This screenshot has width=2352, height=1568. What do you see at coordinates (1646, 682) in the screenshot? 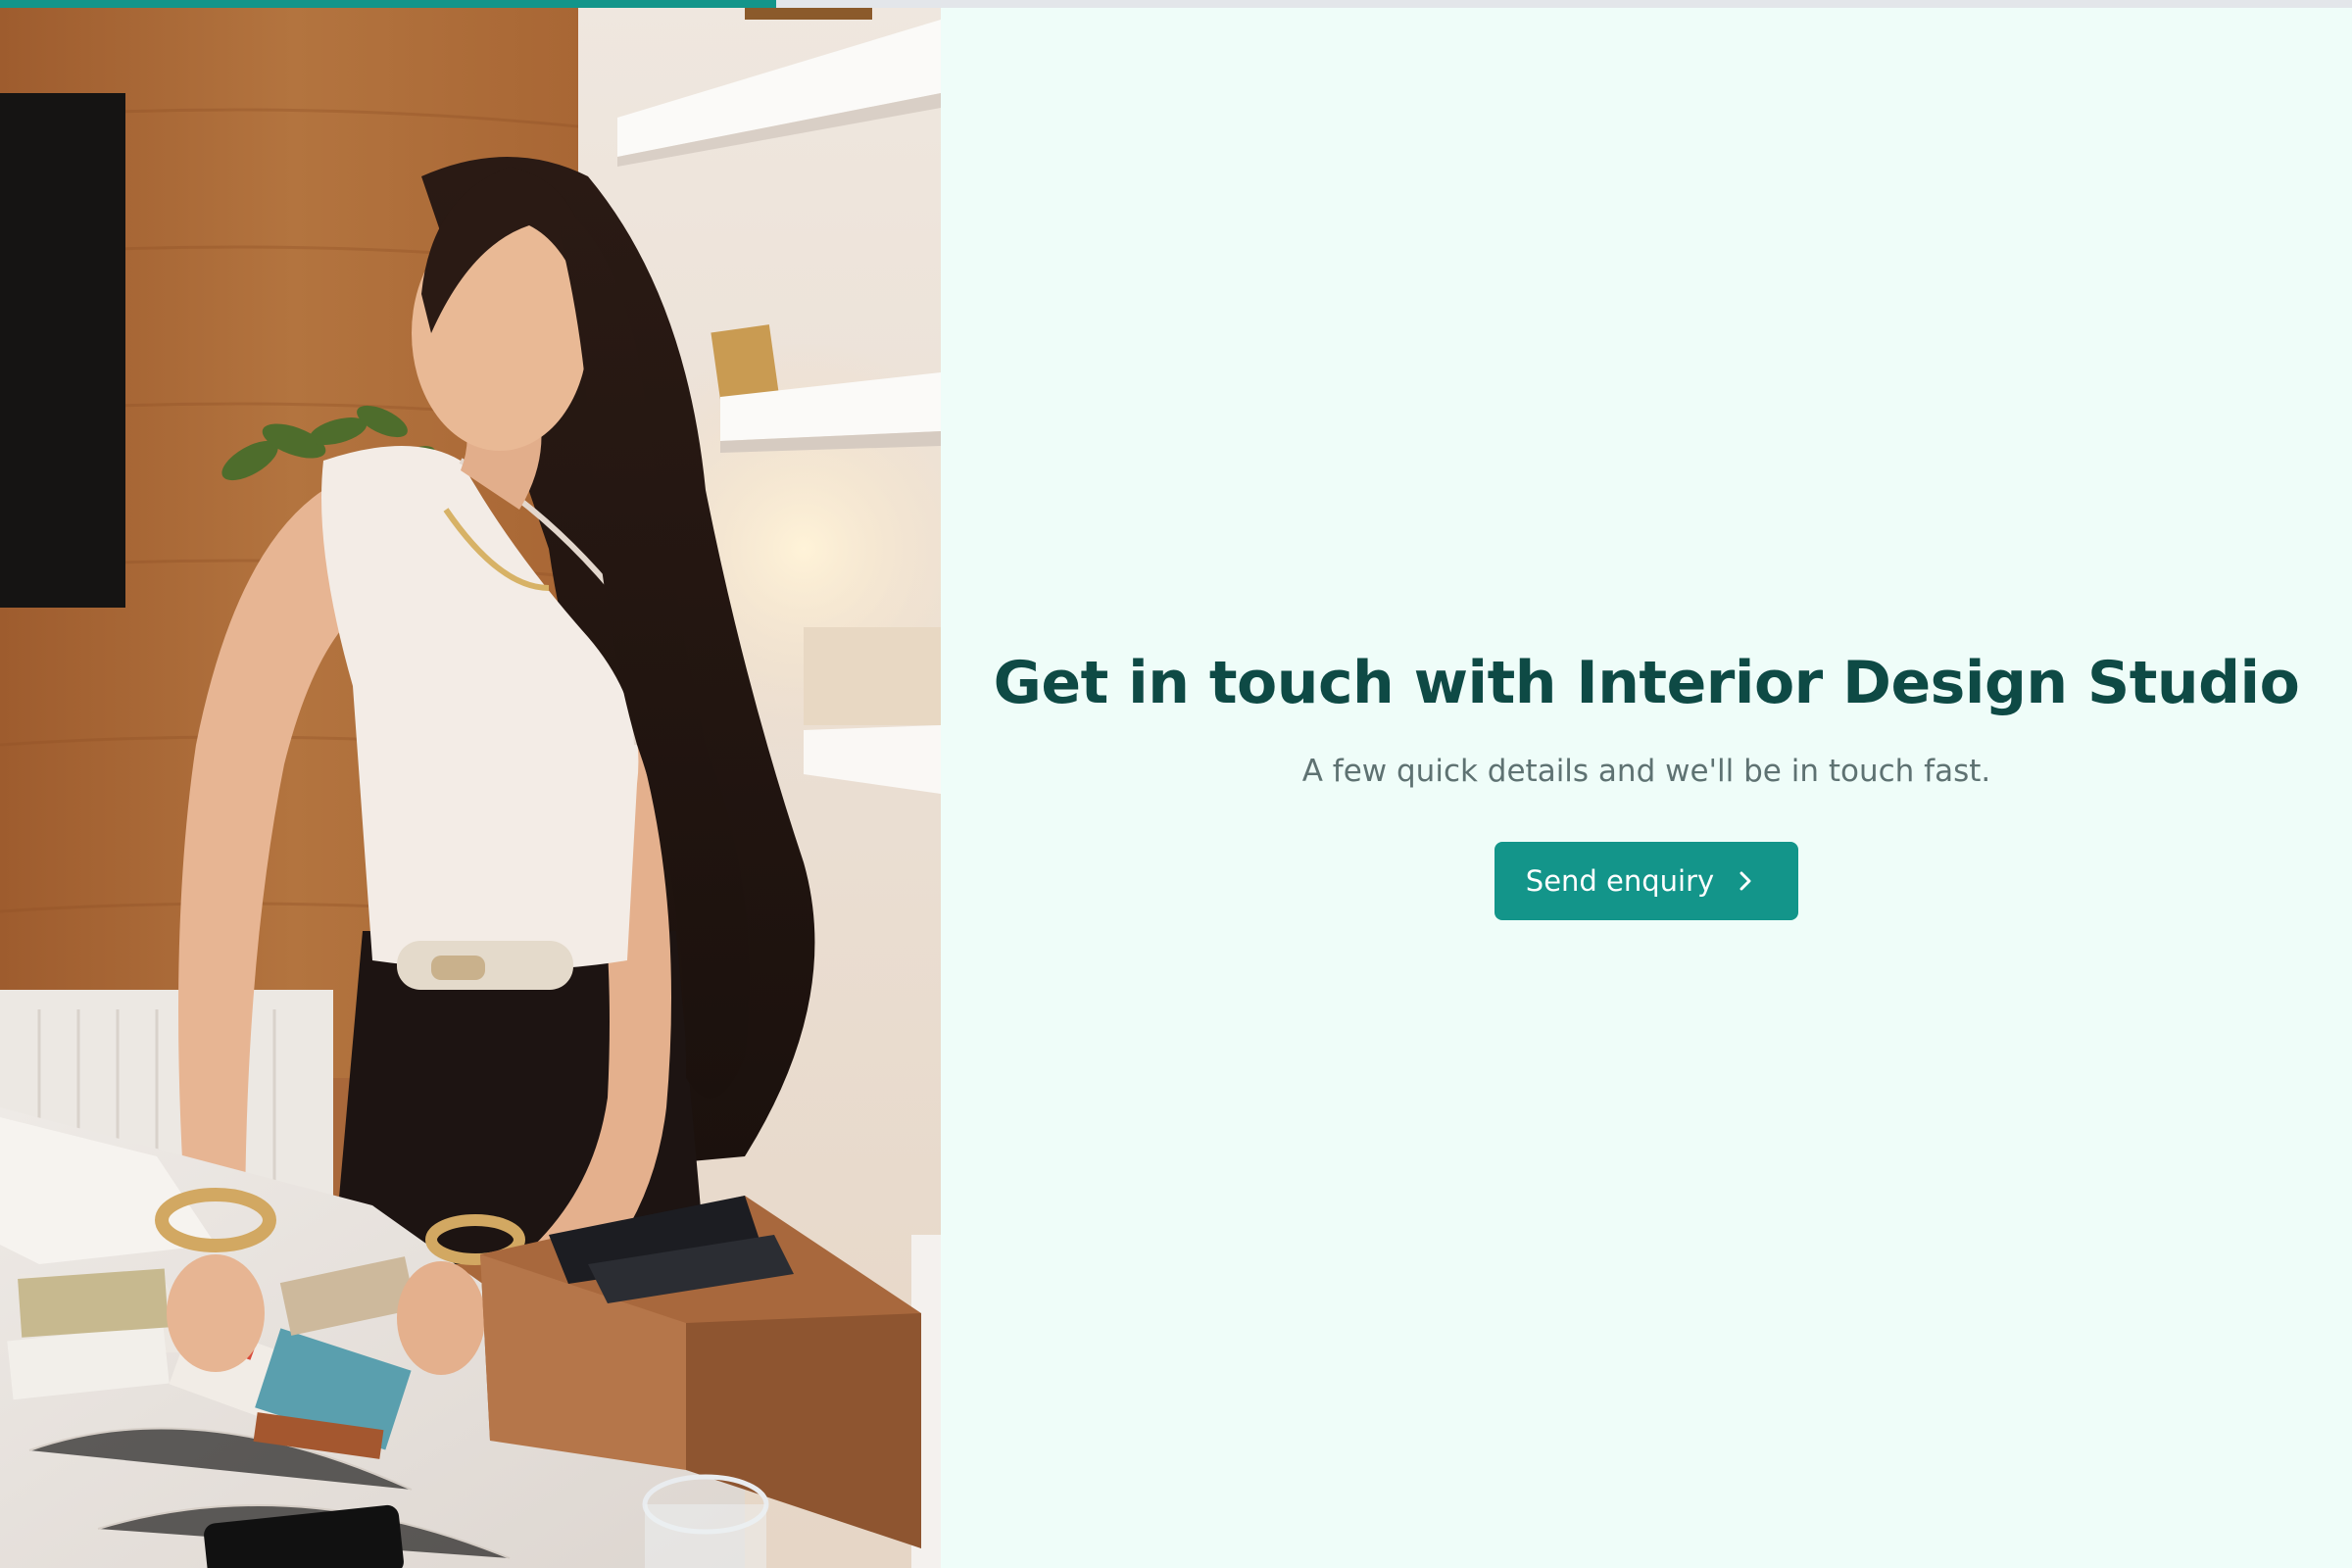
I see `page-title: Get in touch with Interior Design Studio` at bounding box center [1646, 682].